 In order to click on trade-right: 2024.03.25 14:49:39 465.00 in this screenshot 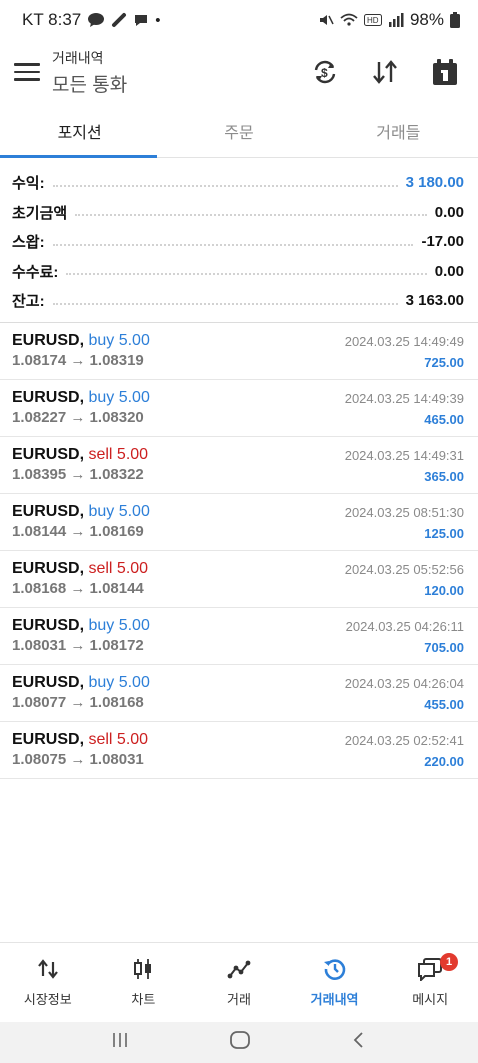, I will do `click(404, 412)`.